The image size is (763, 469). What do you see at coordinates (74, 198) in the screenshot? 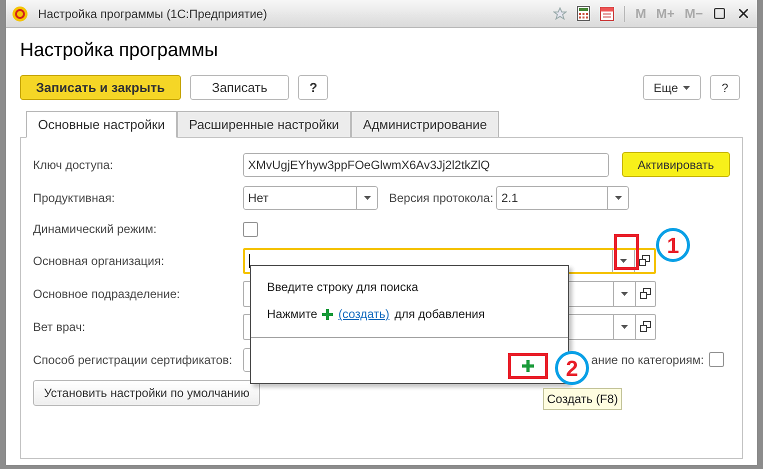
I see `field-label: Продуктивная:` at bounding box center [74, 198].